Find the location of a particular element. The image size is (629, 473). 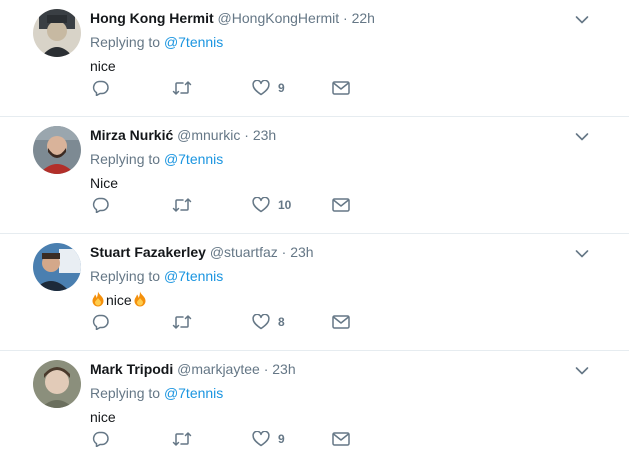

display-name: Mirza Nurkić is located at coordinates (131, 135).